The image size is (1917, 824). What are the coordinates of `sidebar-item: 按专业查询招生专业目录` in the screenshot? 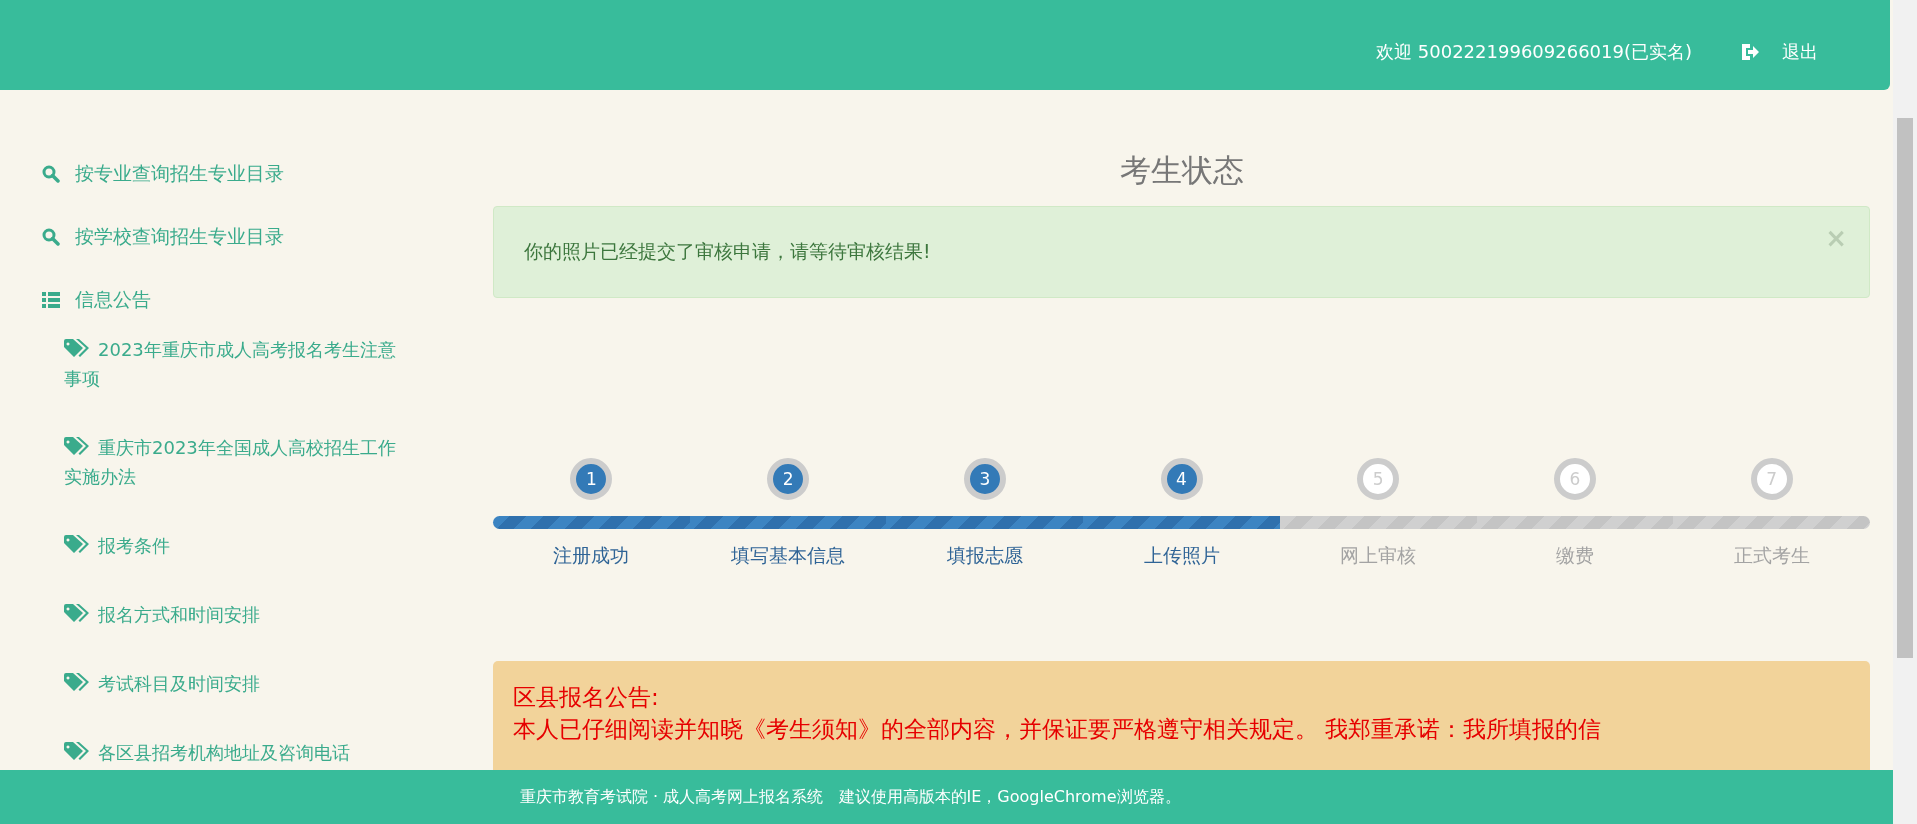 It's located at (251, 173).